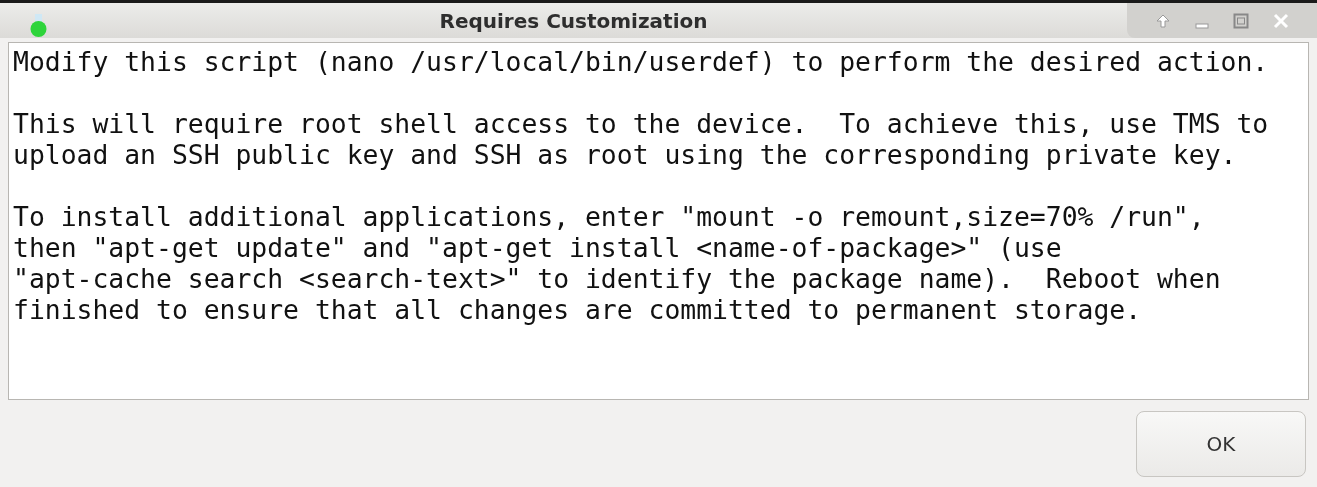  I want to click on maximize-icon, so click(1241, 20).